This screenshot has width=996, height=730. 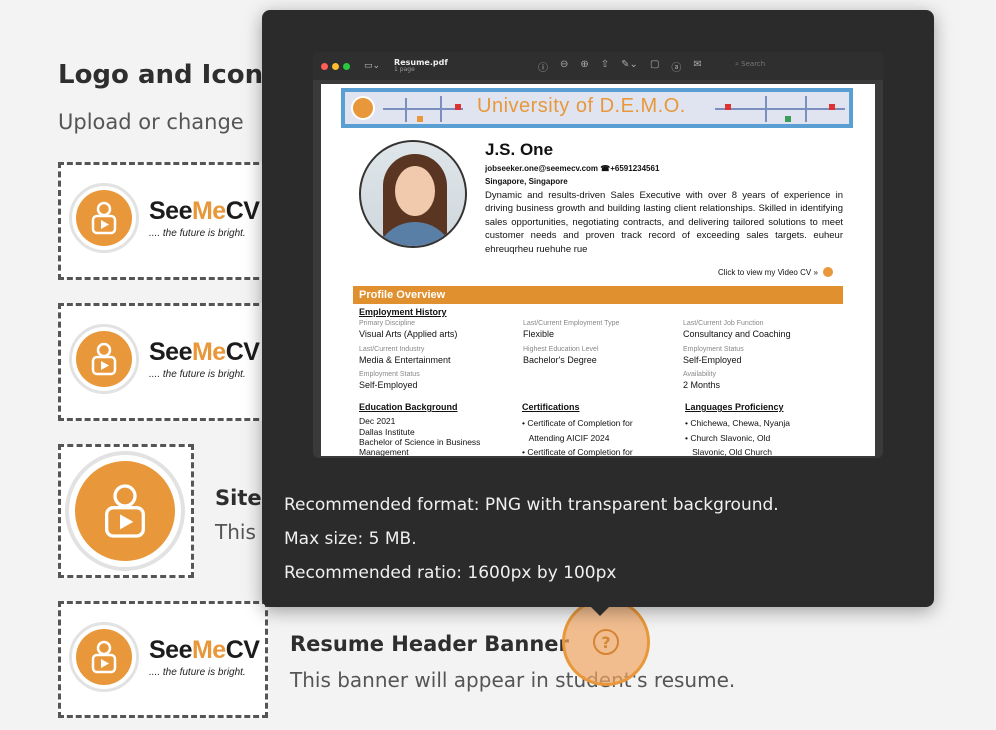 I want to click on resume-location: Singapore, Singapore, so click(x=526, y=181).